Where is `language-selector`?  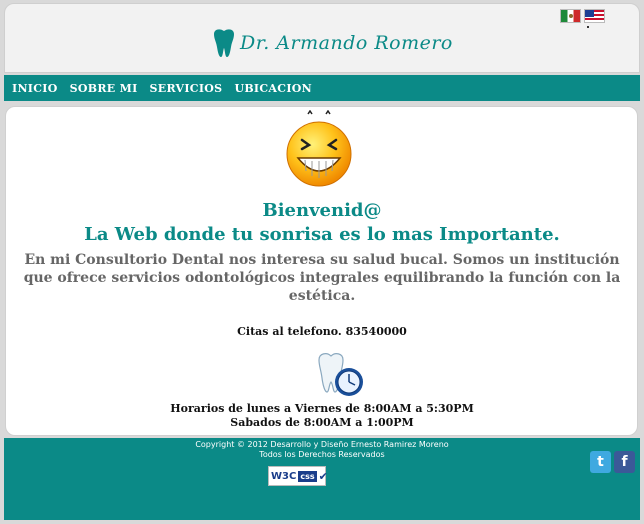
language-selector is located at coordinates (582, 16).